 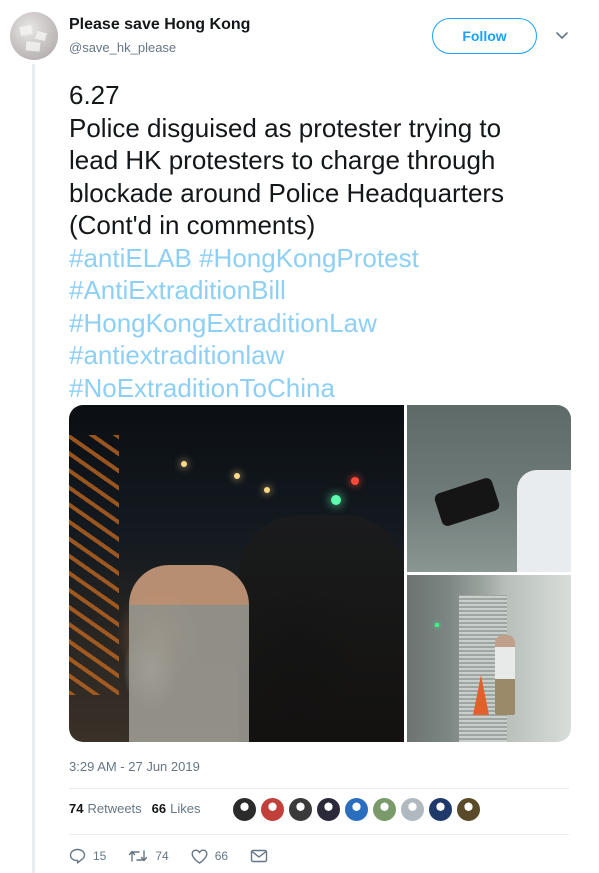 What do you see at coordinates (319, 290) in the screenshot?
I see `hashtag-link: #AntiExtraditionBill` at bounding box center [319, 290].